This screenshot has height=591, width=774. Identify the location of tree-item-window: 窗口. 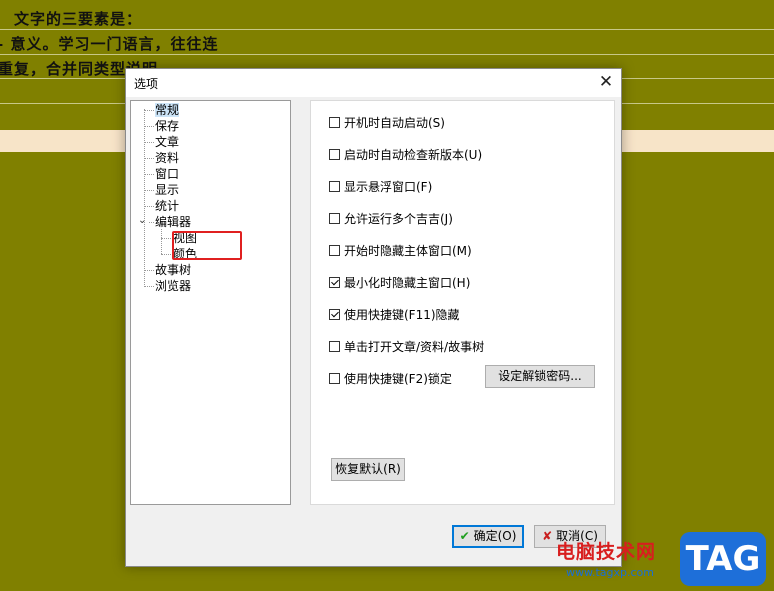
(167, 174).